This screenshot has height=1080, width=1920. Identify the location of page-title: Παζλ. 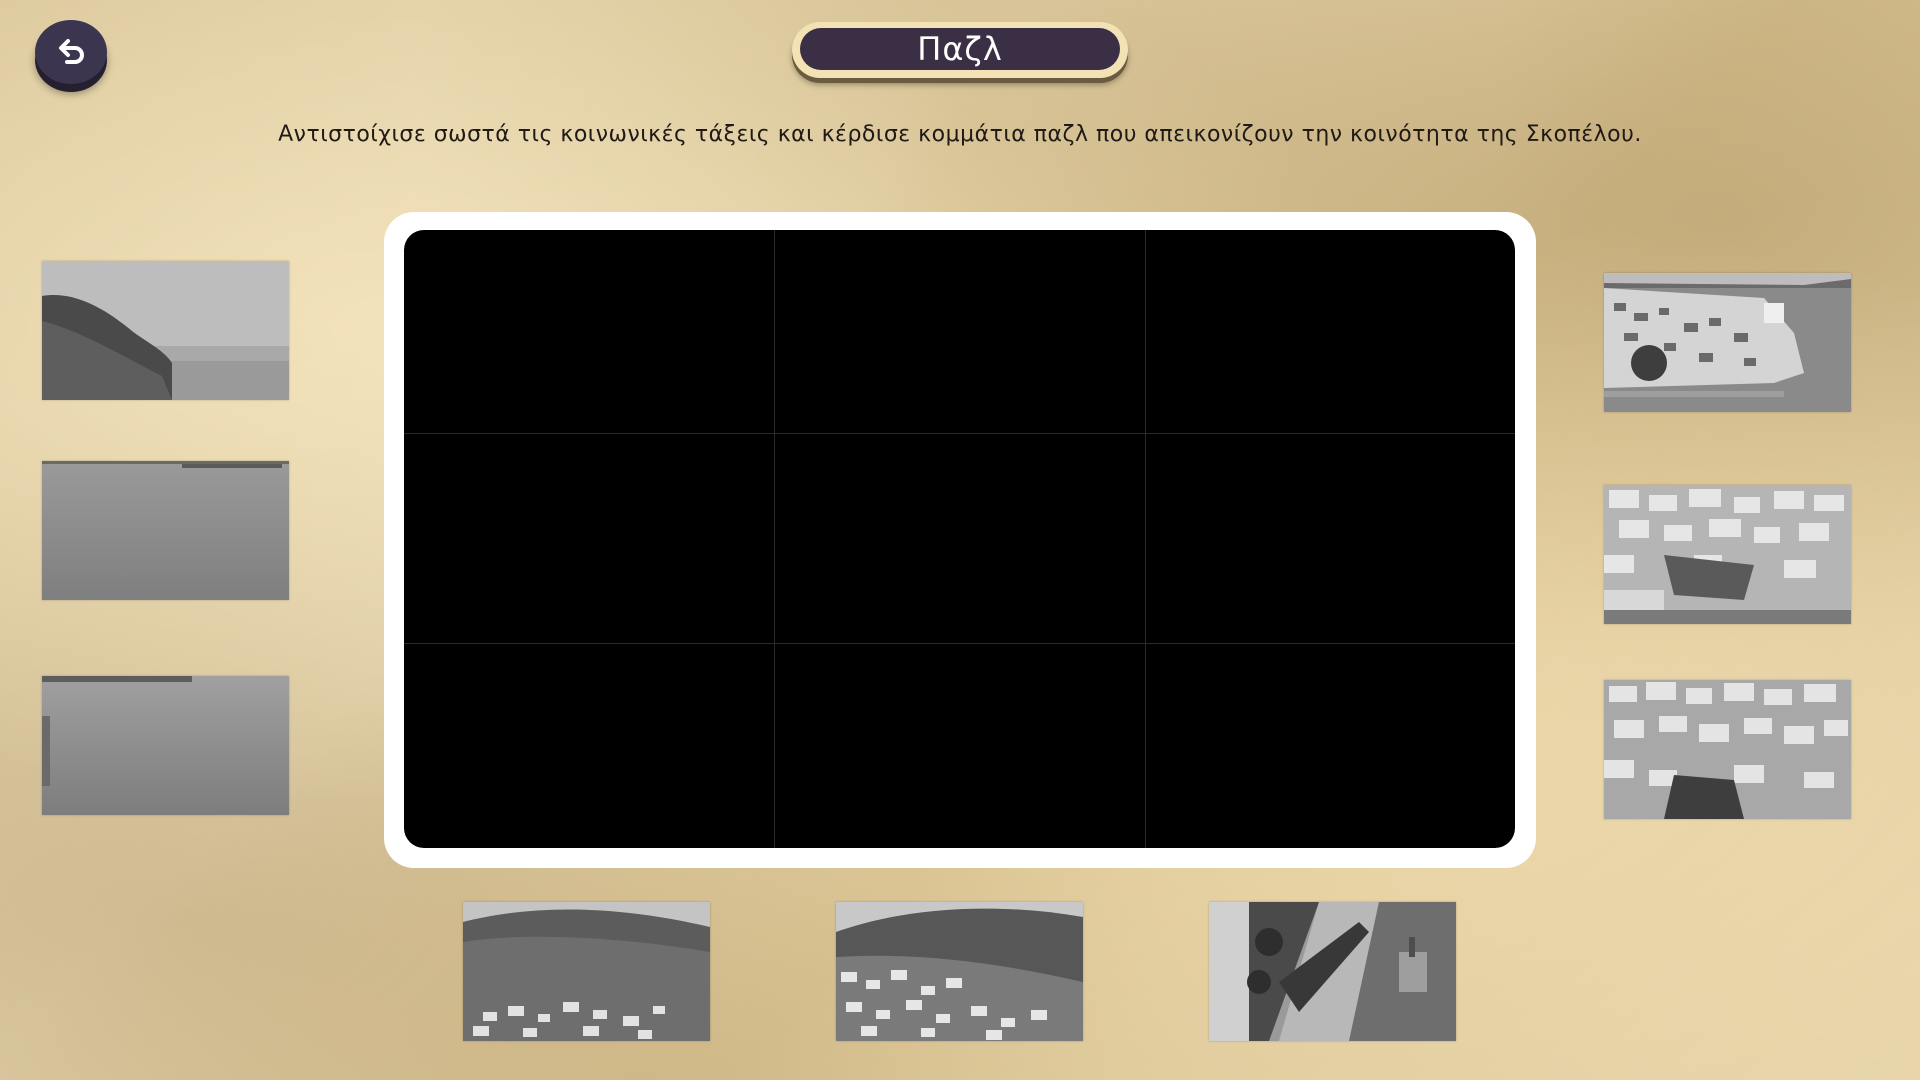
(960, 49).